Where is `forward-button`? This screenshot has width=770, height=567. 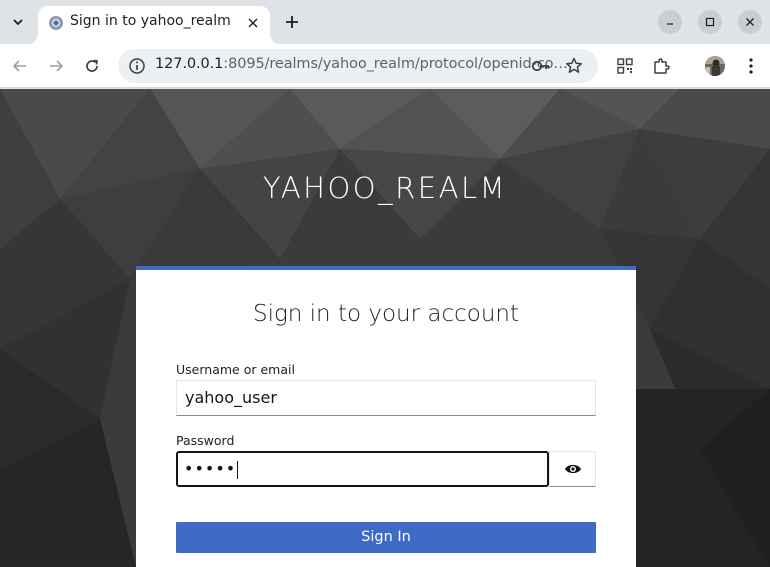
forward-button is located at coordinates (56, 66).